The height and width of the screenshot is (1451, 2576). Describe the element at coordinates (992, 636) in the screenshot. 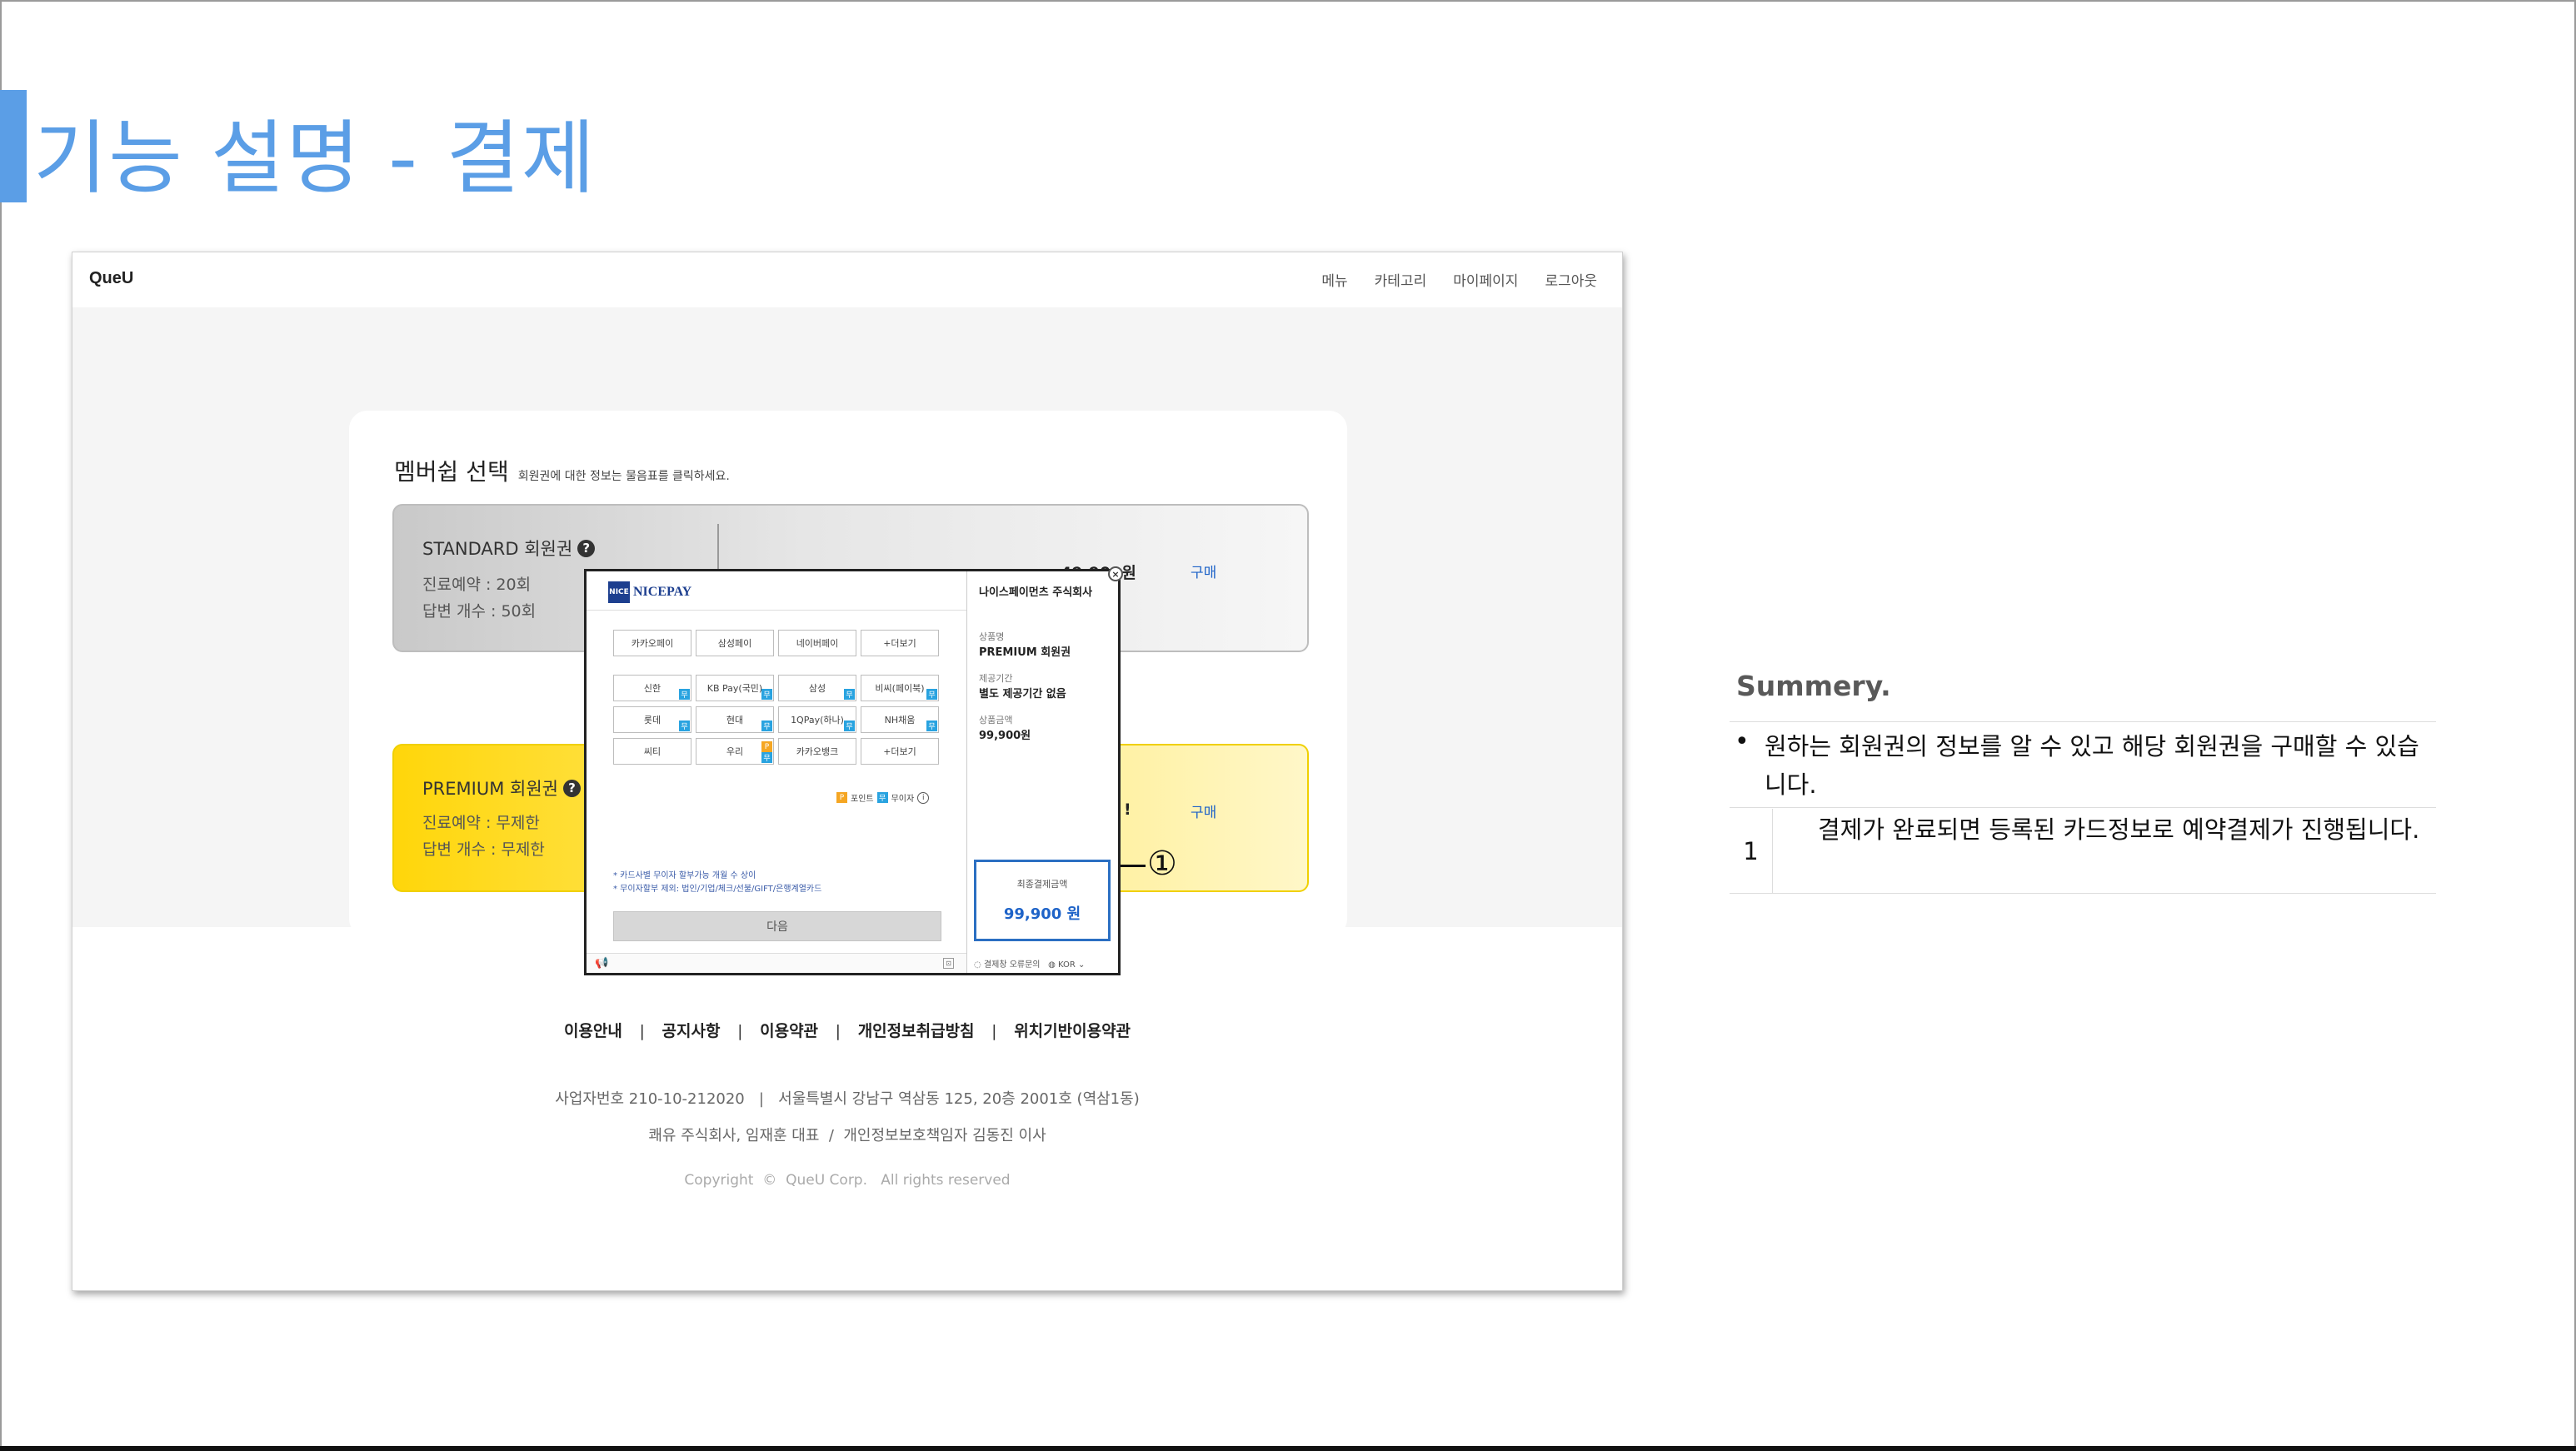

I see `product-name-label: 상품명` at that location.